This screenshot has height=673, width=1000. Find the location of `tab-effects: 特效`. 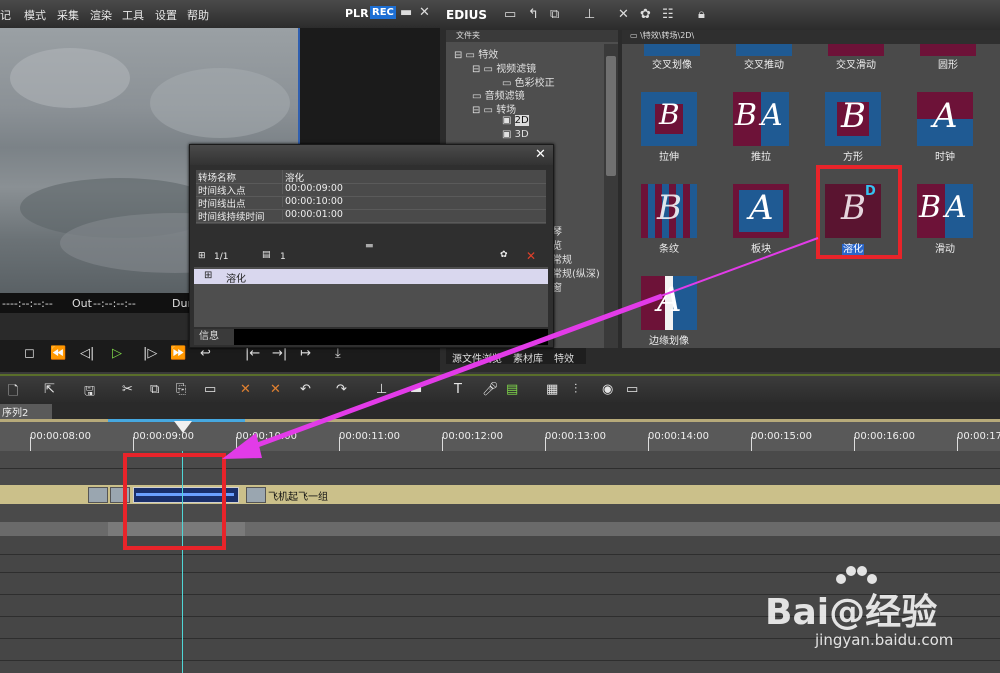

tab-effects: 特效 is located at coordinates (564, 357).